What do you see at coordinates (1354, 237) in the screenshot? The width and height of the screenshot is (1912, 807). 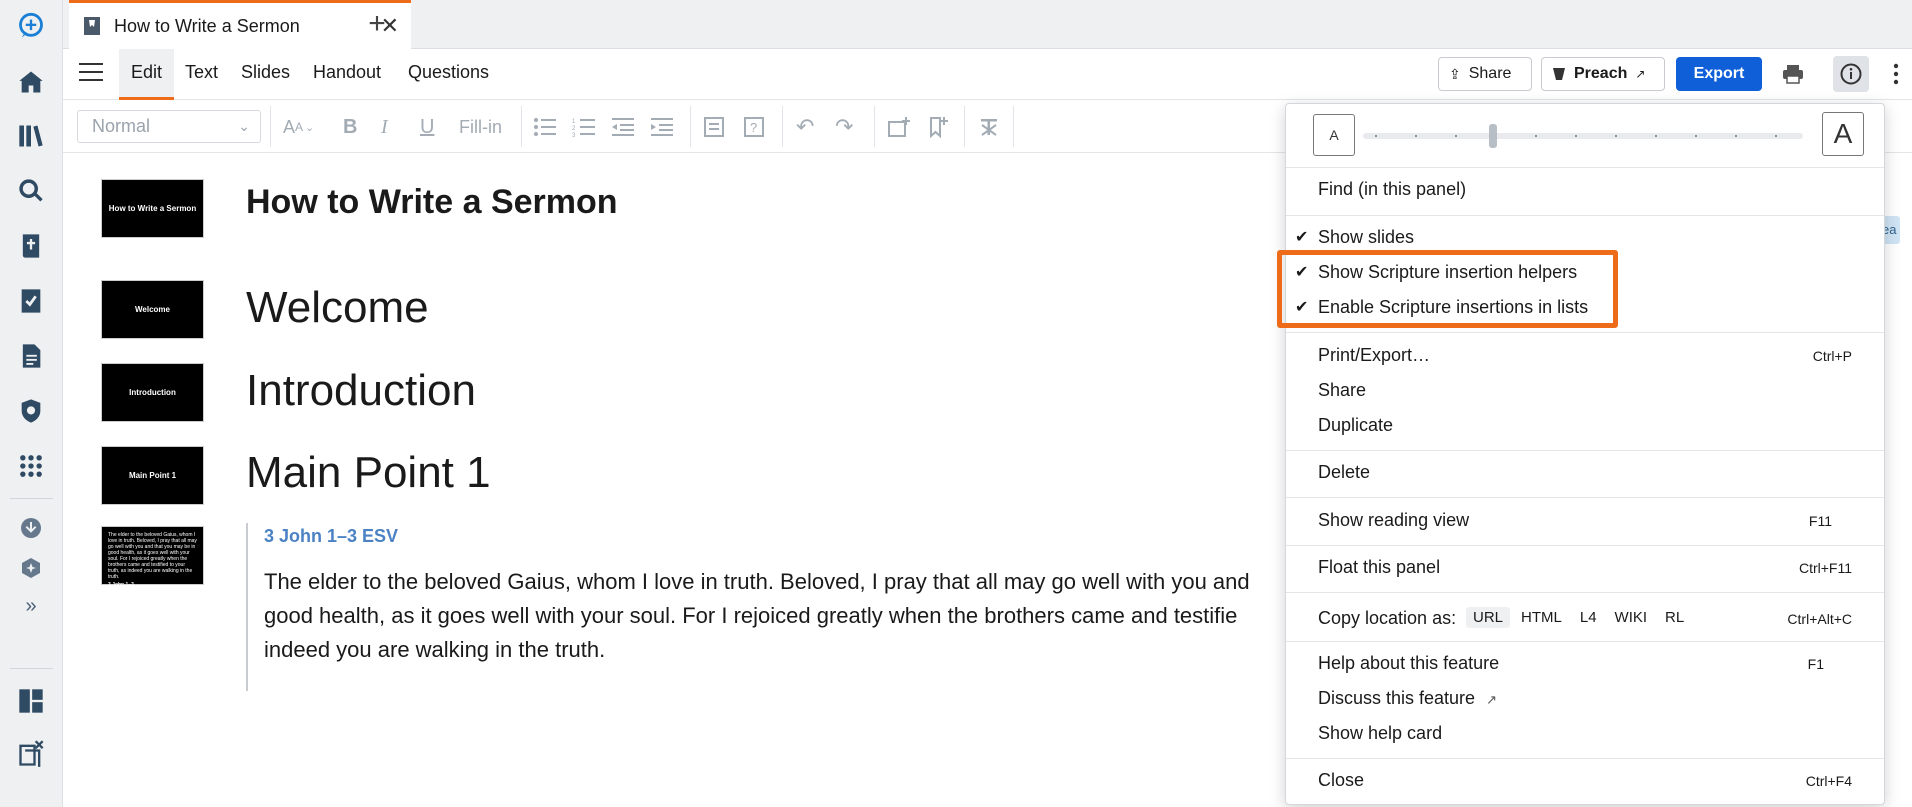 I see `menu-item-show-slides: ✔ Show slides` at bounding box center [1354, 237].